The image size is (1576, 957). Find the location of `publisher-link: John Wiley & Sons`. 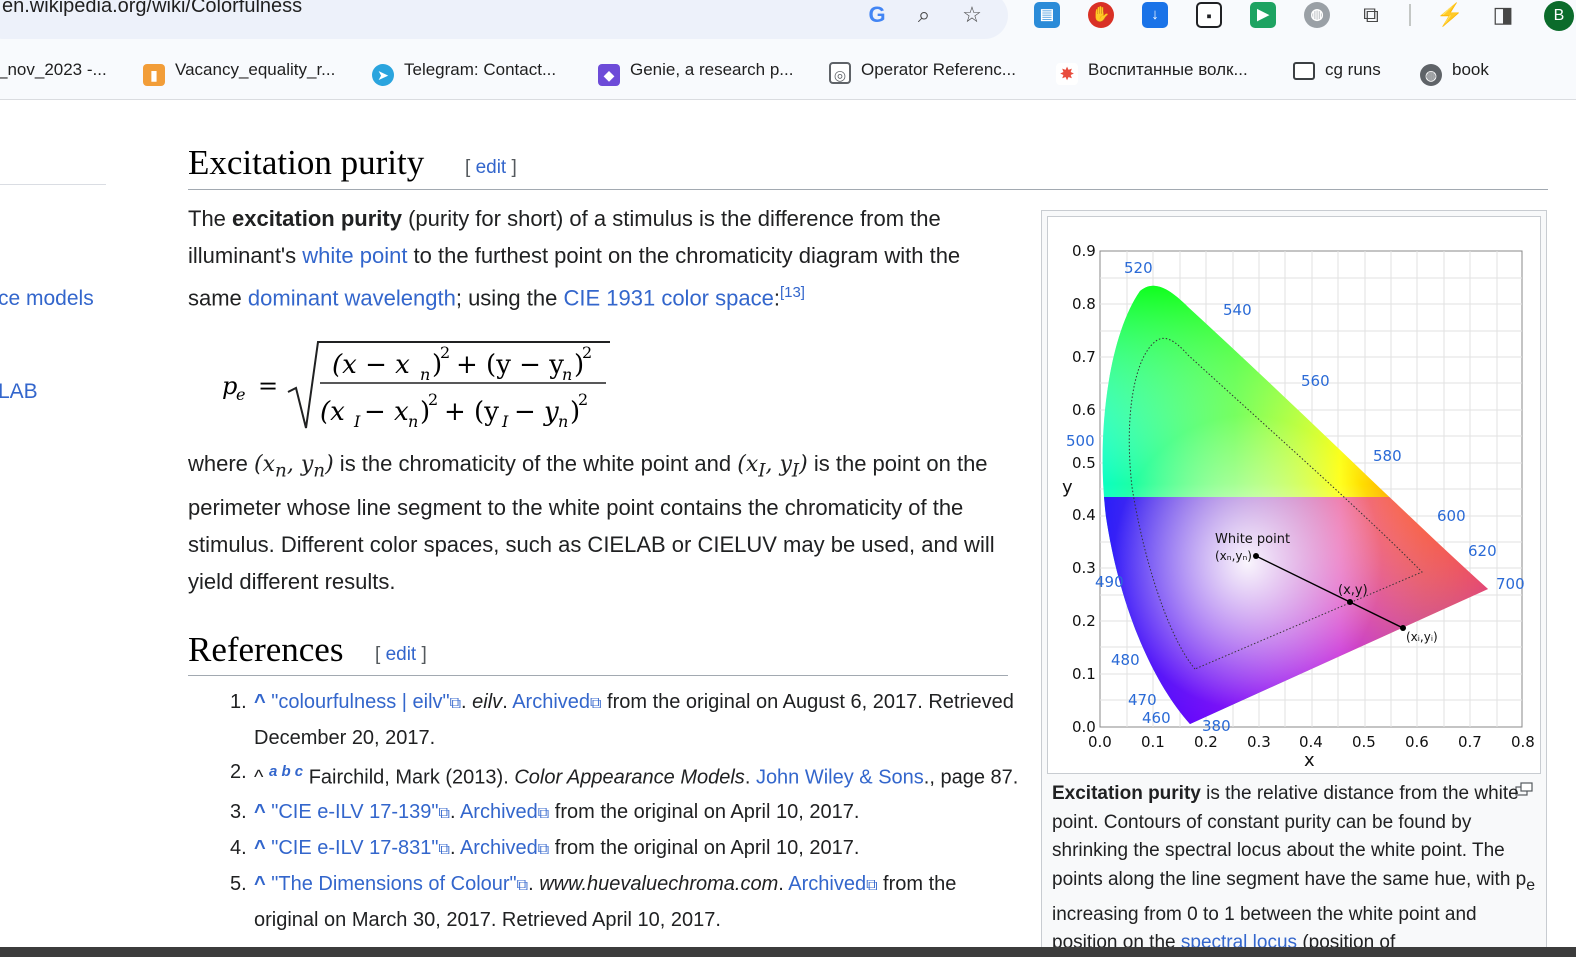

publisher-link: John Wiley & Sons is located at coordinates (840, 778).